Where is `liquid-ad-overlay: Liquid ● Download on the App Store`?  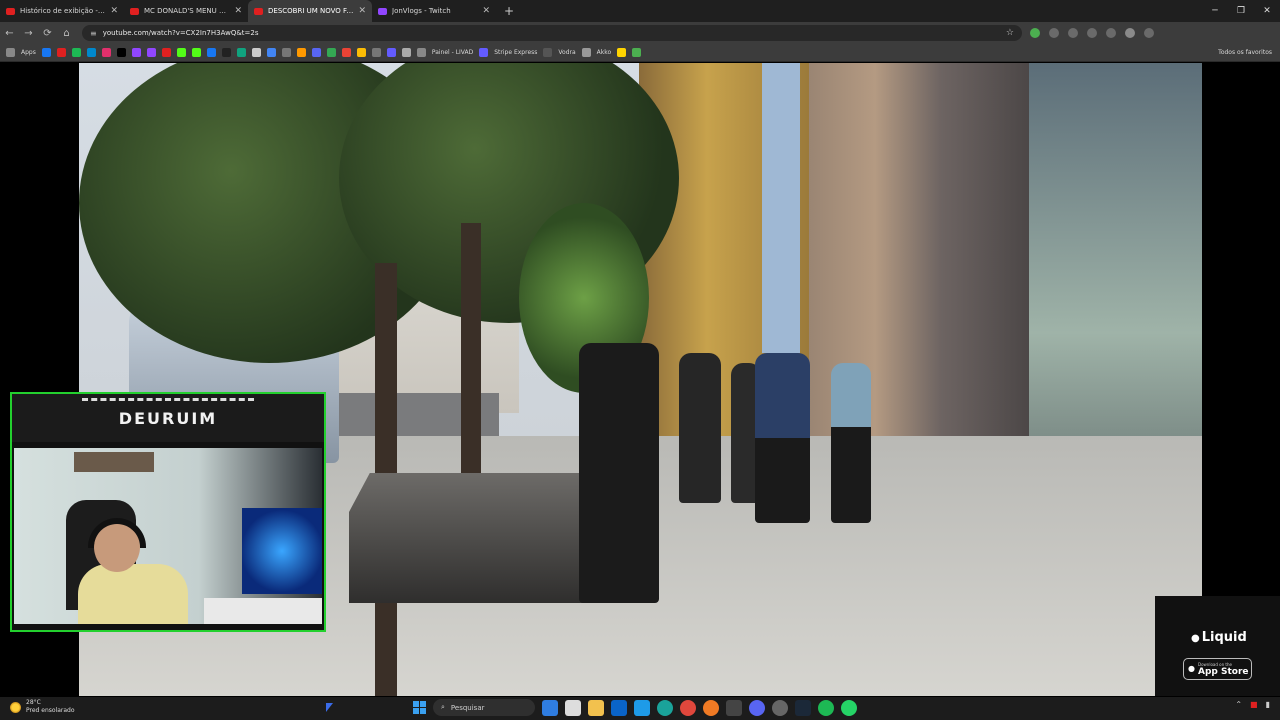 liquid-ad-overlay: Liquid ● Download on the App Store is located at coordinates (1217, 646).